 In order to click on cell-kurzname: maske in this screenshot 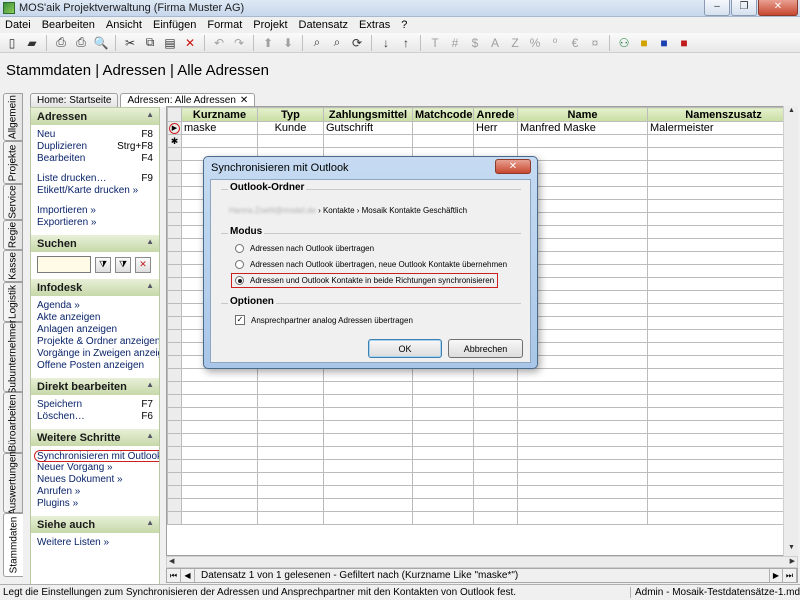, I will do `click(219, 128)`.